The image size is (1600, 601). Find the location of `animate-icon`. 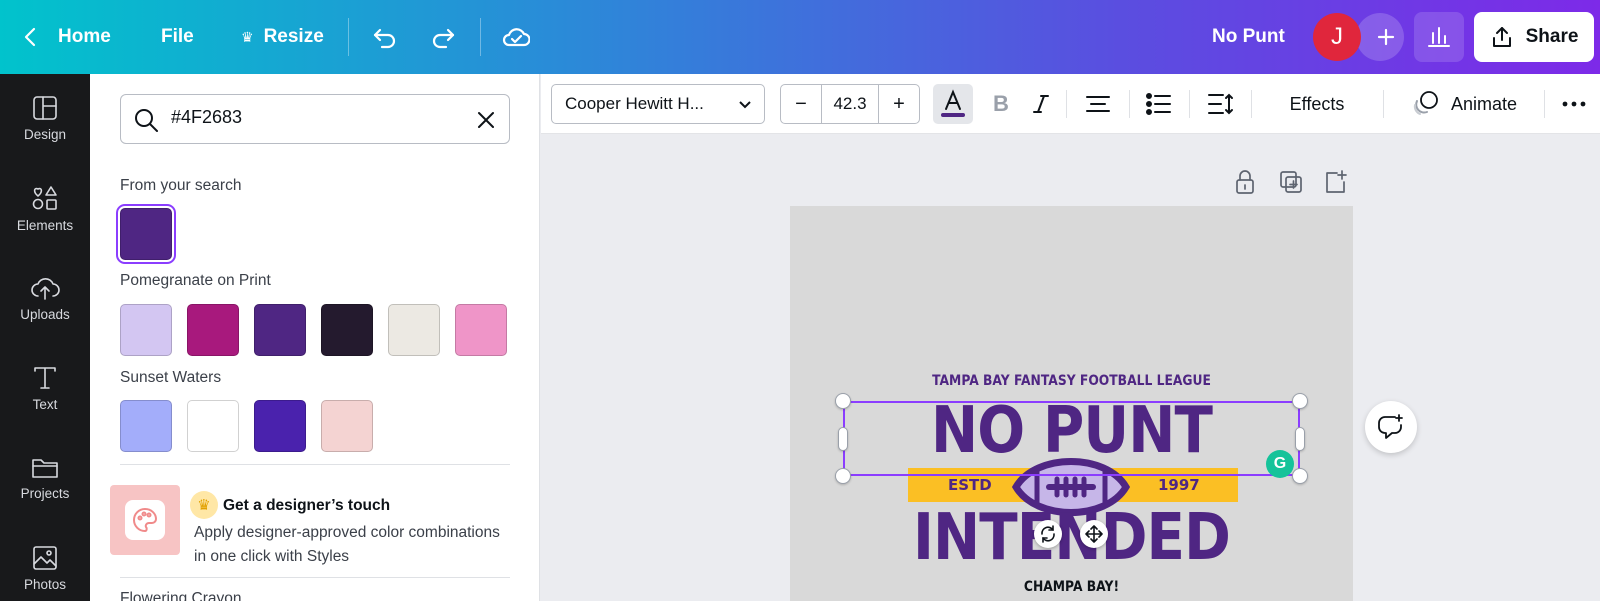

animate-icon is located at coordinates (1425, 103).